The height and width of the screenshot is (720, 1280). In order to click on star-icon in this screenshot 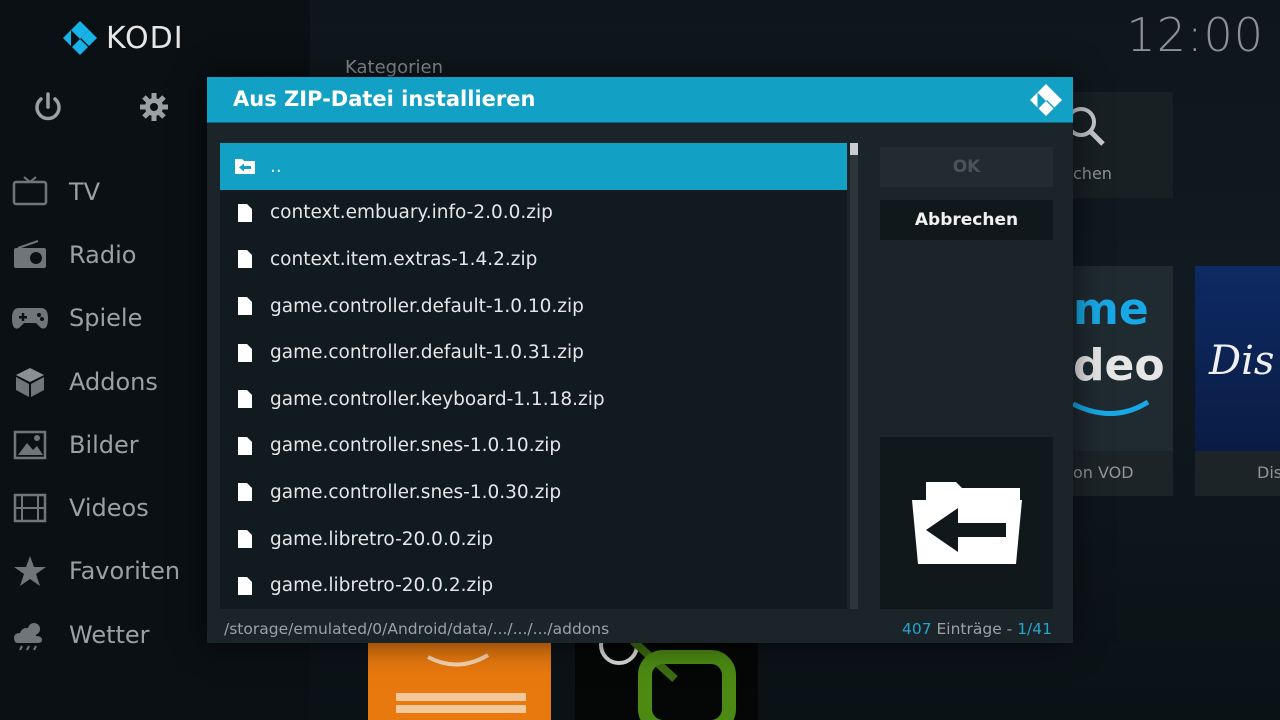, I will do `click(30, 571)`.